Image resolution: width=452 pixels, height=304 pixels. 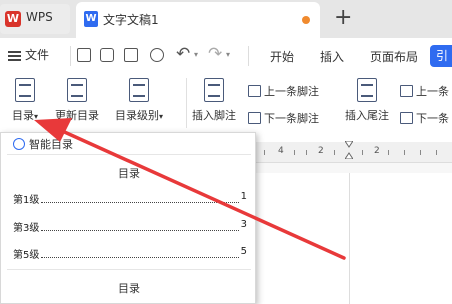 I want to click on next-footnote-button: 下一条脚注, so click(x=283, y=118).